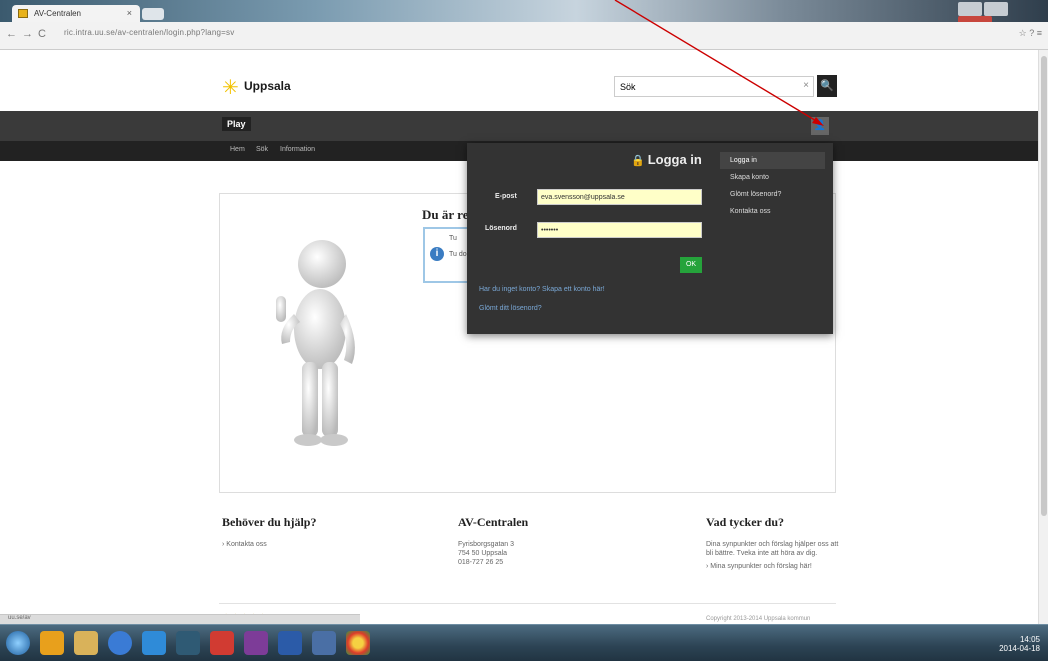  Describe the element at coordinates (527, 603) in the screenshot. I see `footer-divider` at that location.